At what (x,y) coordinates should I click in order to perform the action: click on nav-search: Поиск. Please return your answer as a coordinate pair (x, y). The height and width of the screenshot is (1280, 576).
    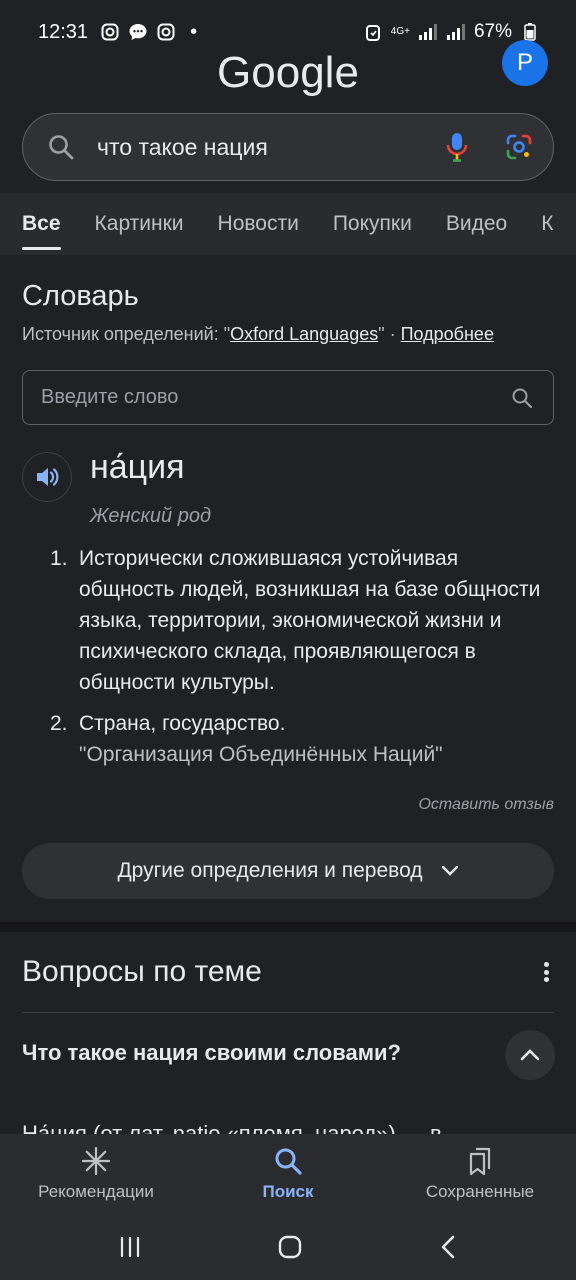
    Looking at the image, I should click on (288, 1174).